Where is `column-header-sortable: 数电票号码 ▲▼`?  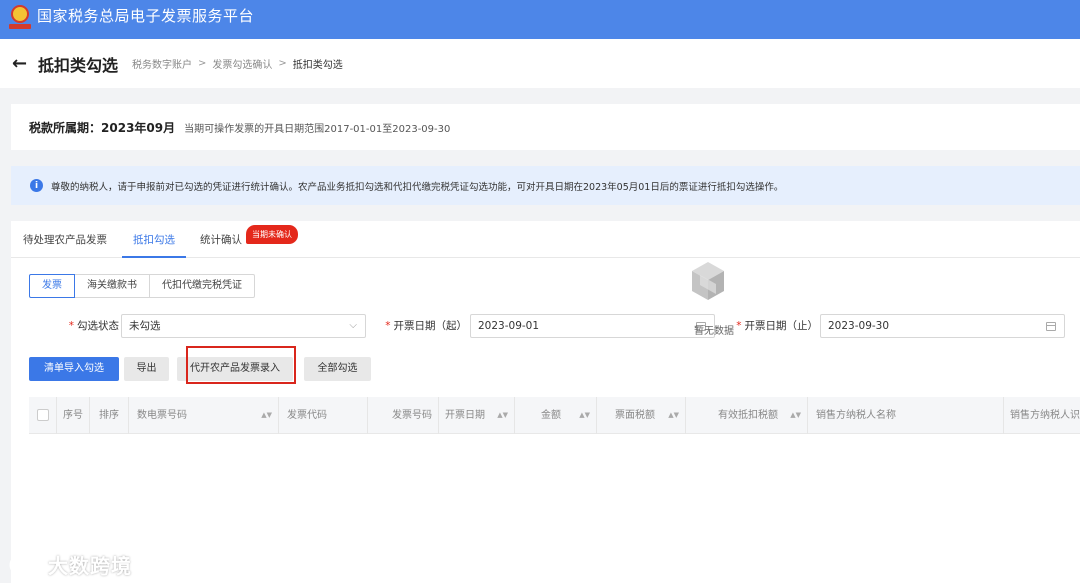
column-header-sortable: 数电票号码 ▲▼ is located at coordinates (204, 415).